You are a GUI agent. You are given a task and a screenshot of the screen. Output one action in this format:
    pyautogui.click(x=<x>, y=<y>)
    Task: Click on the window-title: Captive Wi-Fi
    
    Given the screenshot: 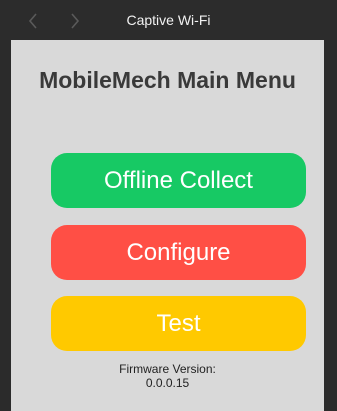 What is the action you would take?
    pyautogui.click(x=168, y=20)
    